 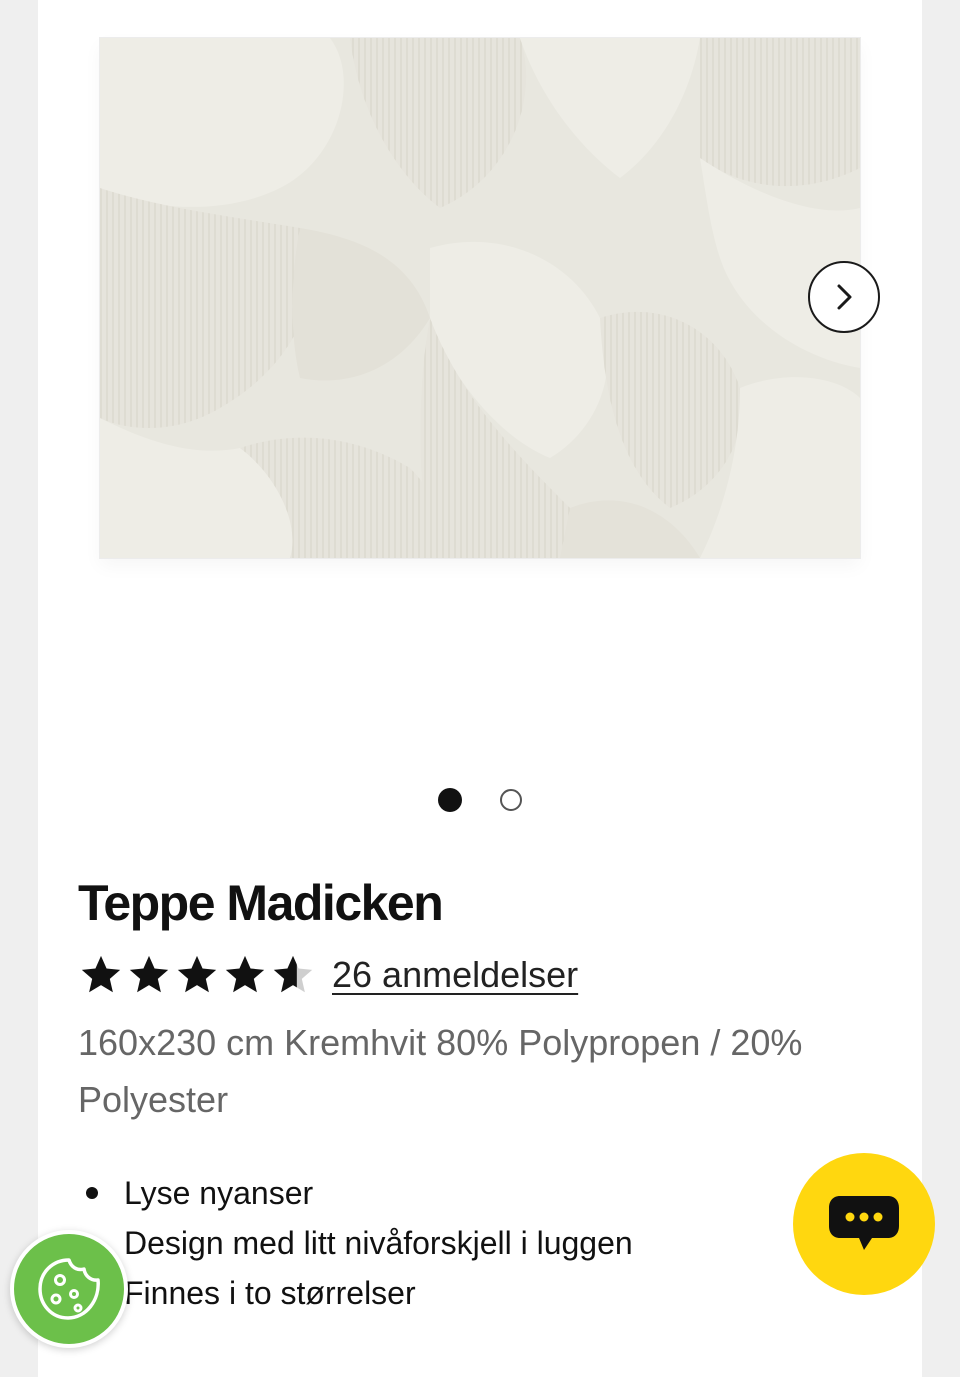 I want to click on chat-bubble-icon, so click(x=864, y=1223).